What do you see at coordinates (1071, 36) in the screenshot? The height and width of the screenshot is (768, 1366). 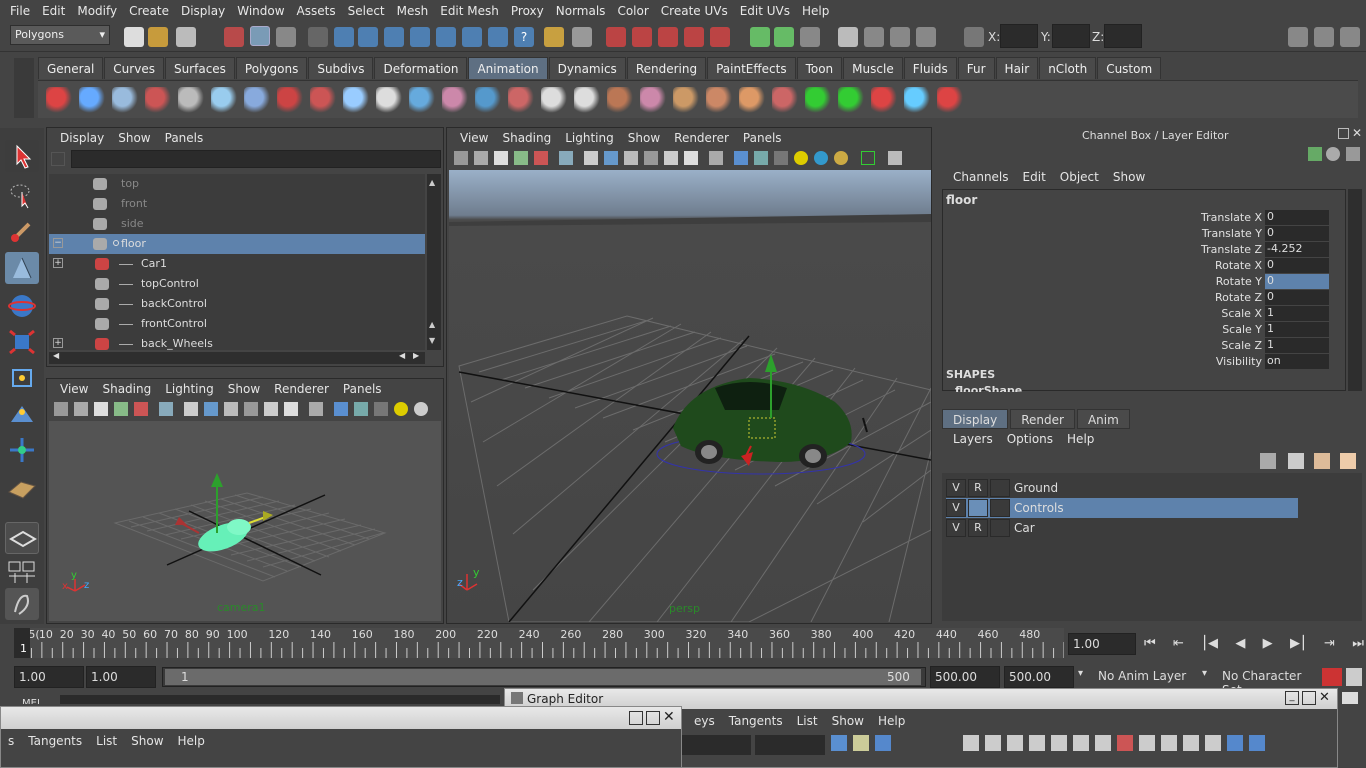 I see `y-field` at bounding box center [1071, 36].